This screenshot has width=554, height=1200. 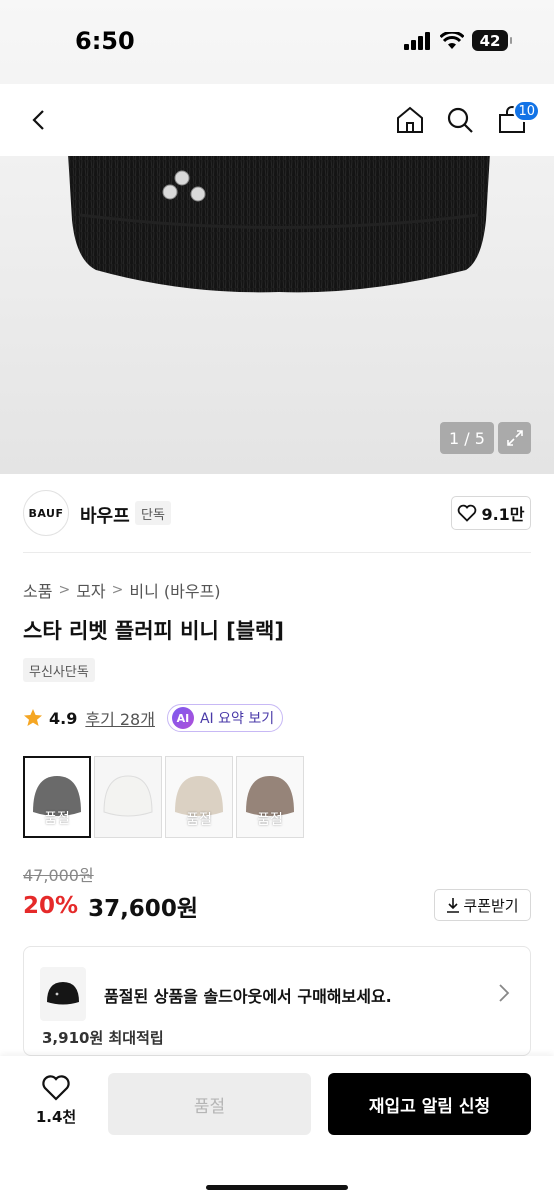 I want to click on ai-summary-button: AI AI 요약 보기, so click(x=225, y=718).